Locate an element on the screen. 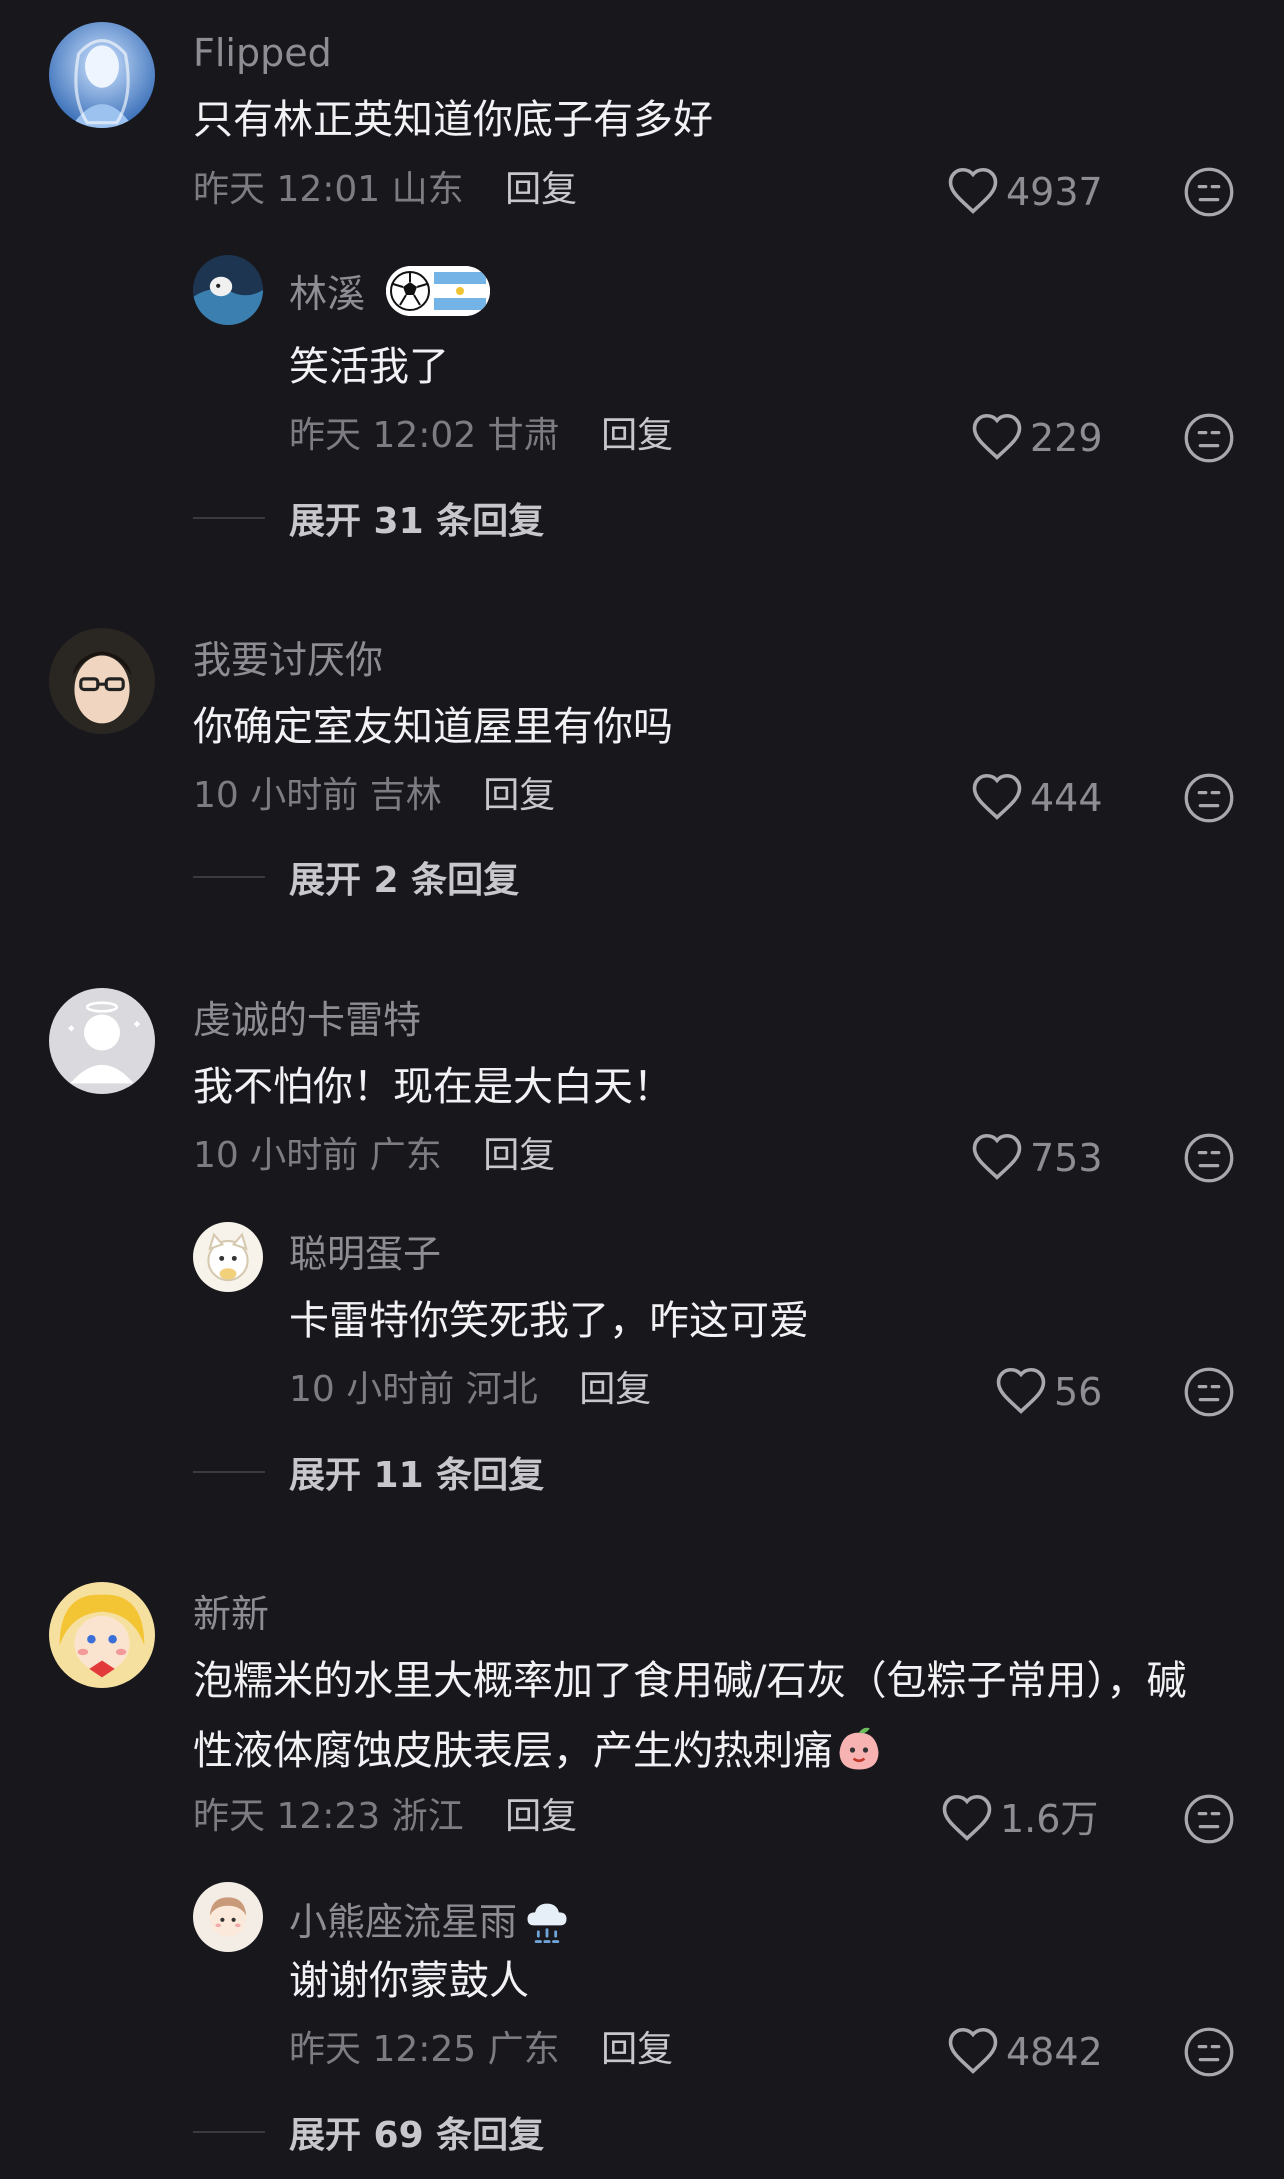 Image resolution: width=1284 pixels, height=2179 pixels. comment-meta: 昨天 12:01 山东 回复 is located at coordinates (385, 190).